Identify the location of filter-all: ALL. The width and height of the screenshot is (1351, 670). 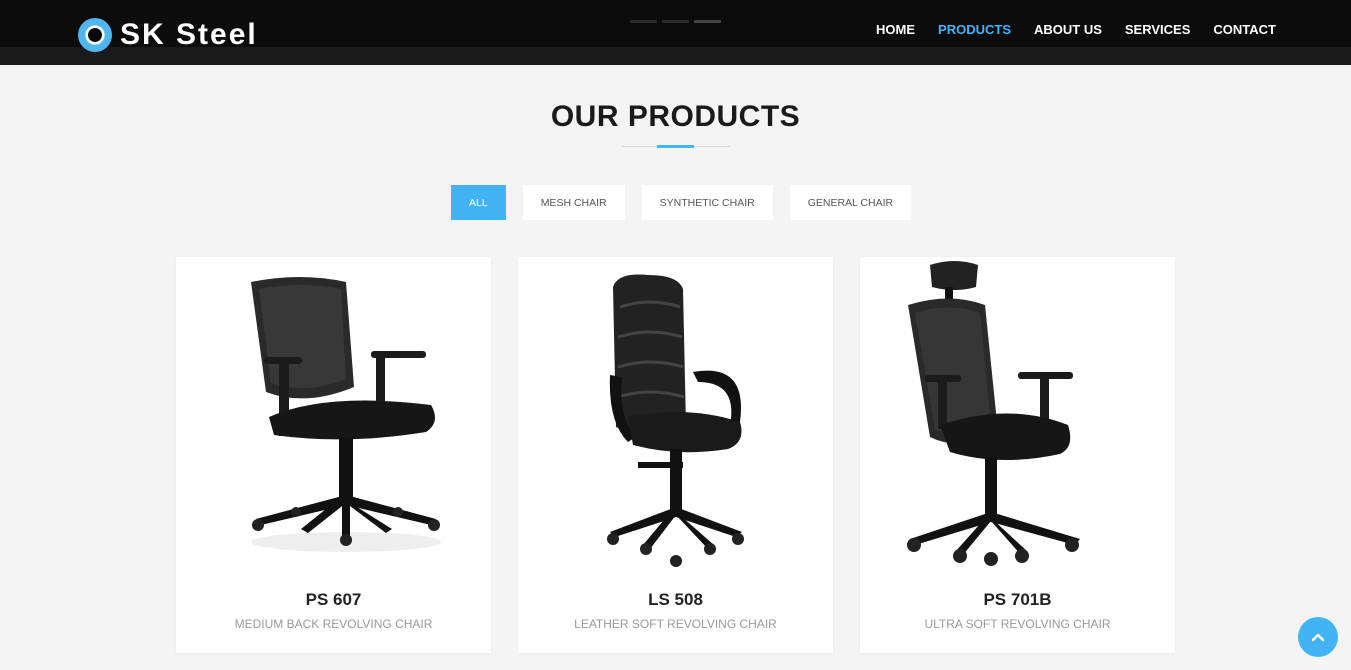
(478, 202).